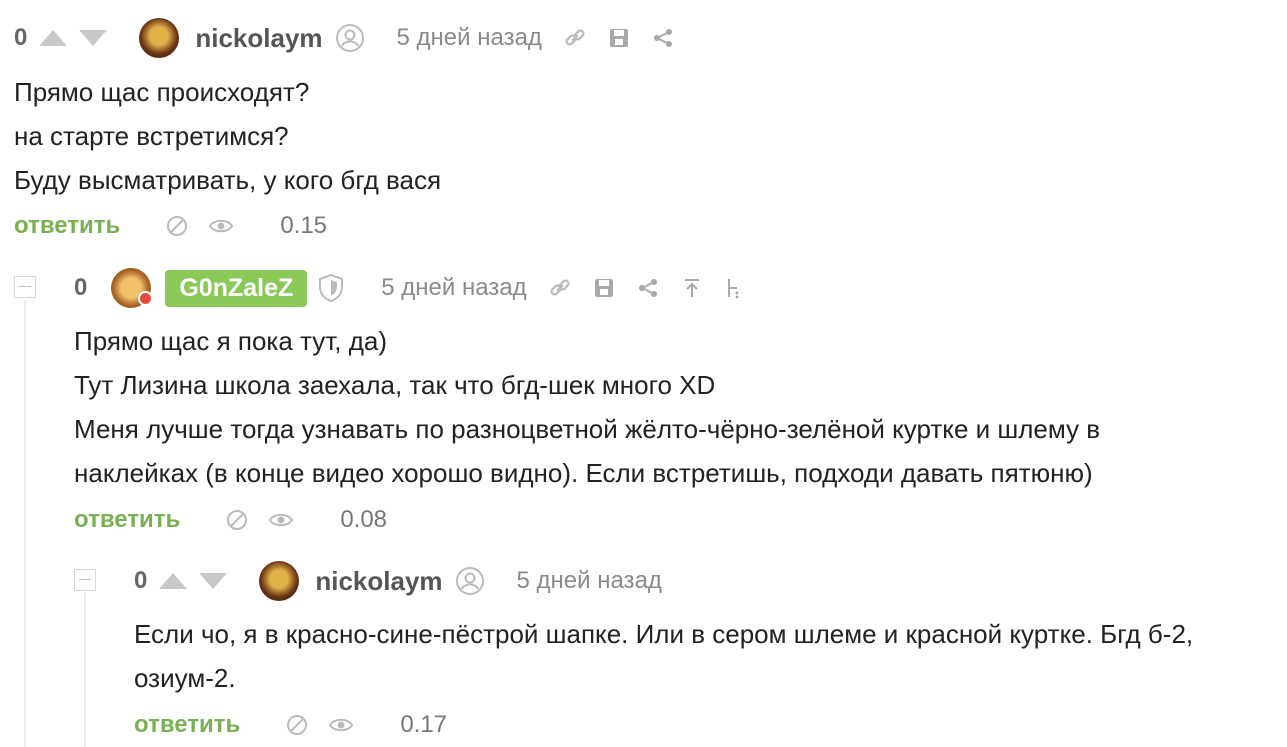 The width and height of the screenshot is (1287, 747). Describe the element at coordinates (162, 92) in the screenshot. I see `text-line: Прямо щас происходят?` at that location.